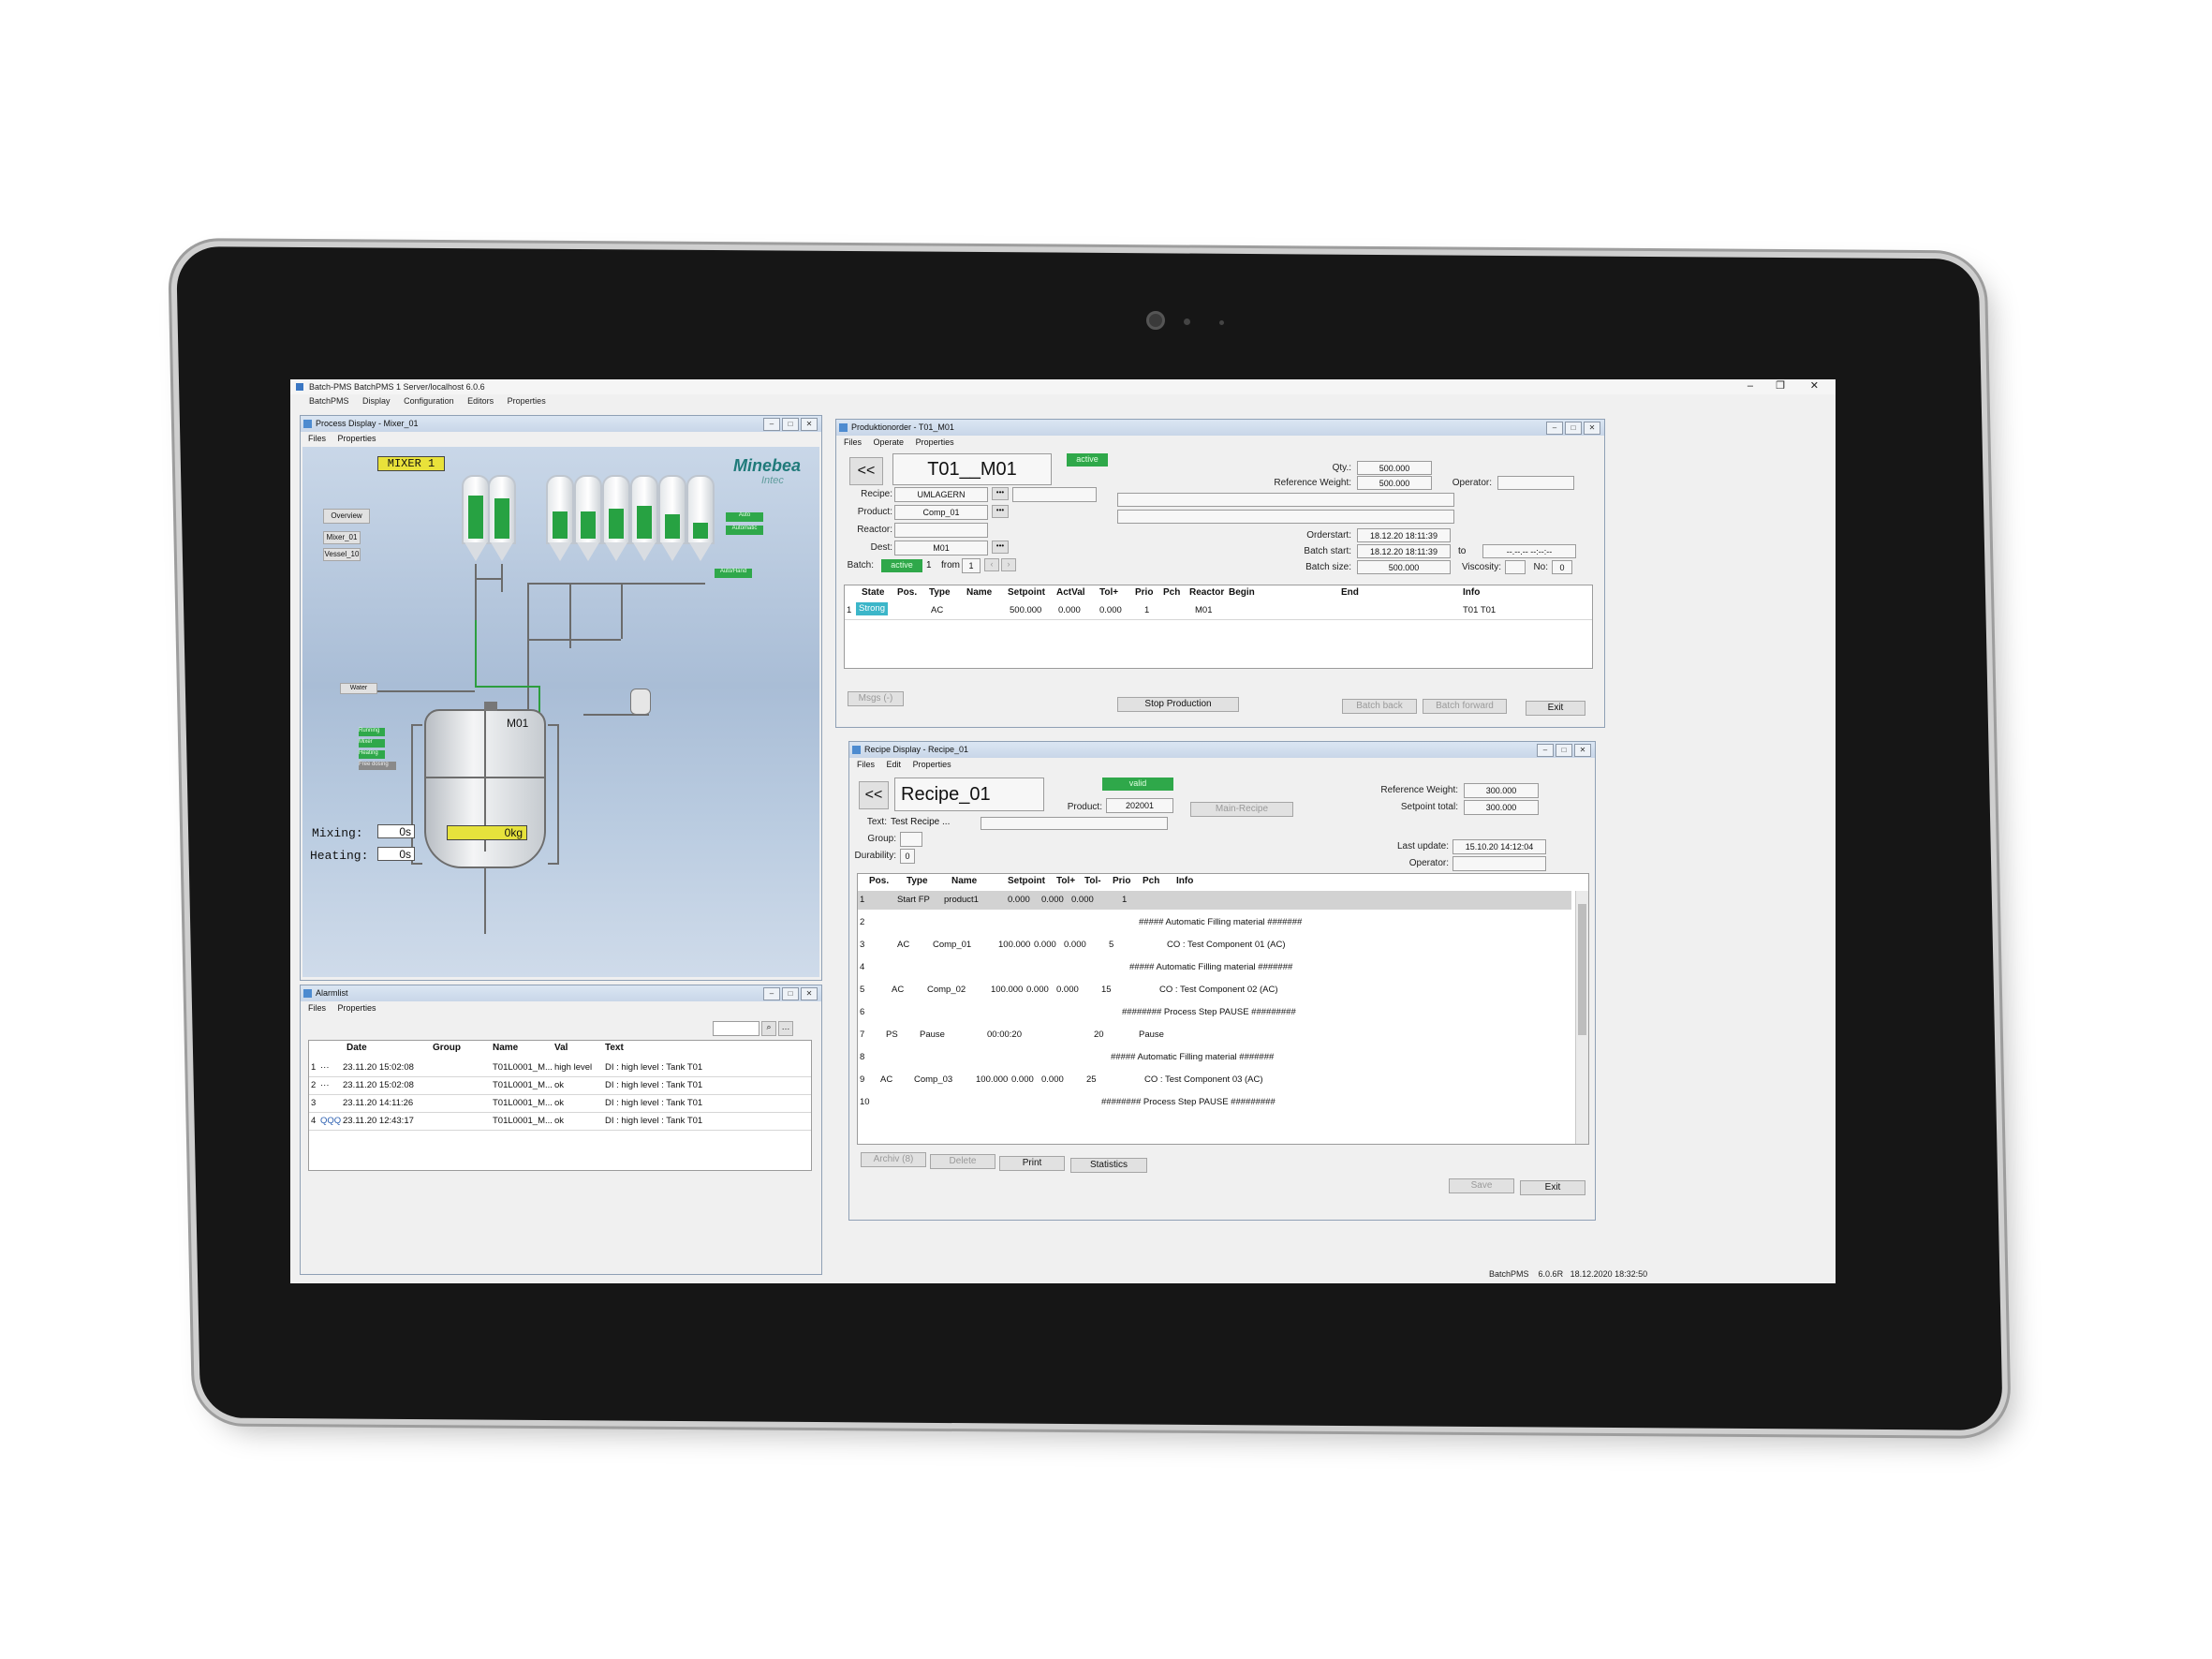 The height and width of the screenshot is (1659, 2212). Describe the element at coordinates (1214, 1013) in the screenshot. I see `table-row: 6 ######## Process Step PAUSE #########` at that location.